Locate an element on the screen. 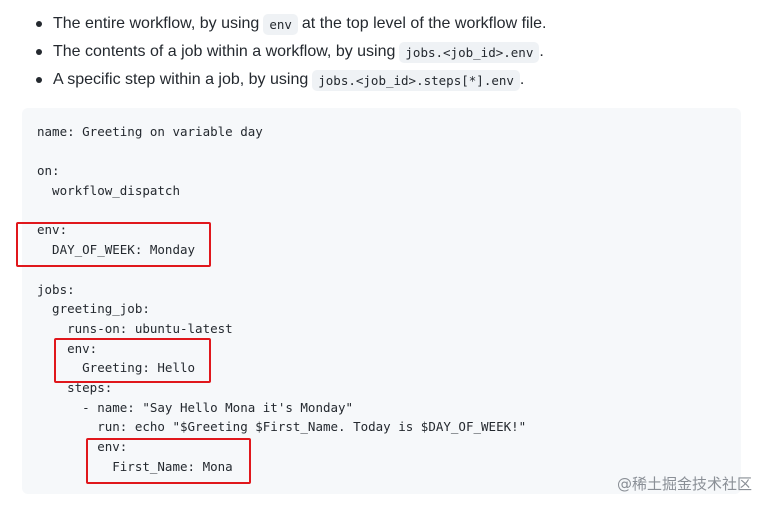  highlight-box-workflow-env is located at coordinates (113, 244).